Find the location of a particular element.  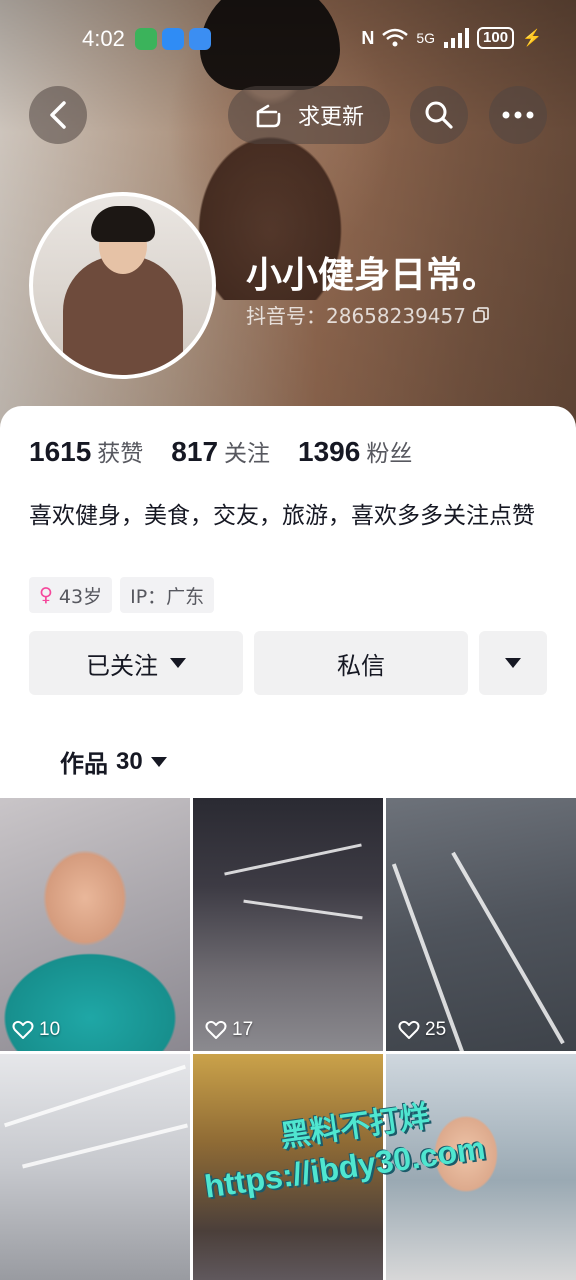

video-likes-count: 10 is located at coordinates (50, 1029).